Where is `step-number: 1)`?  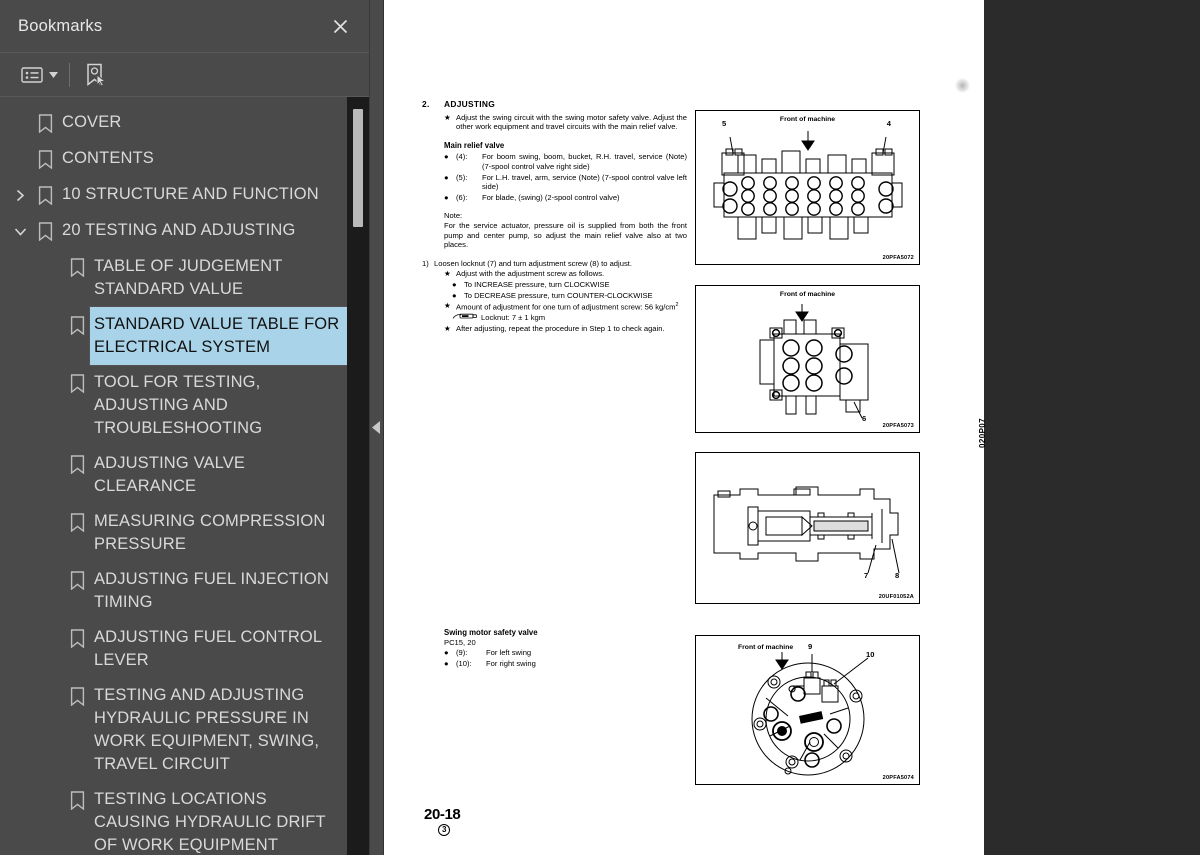
step-number: 1) is located at coordinates (425, 263).